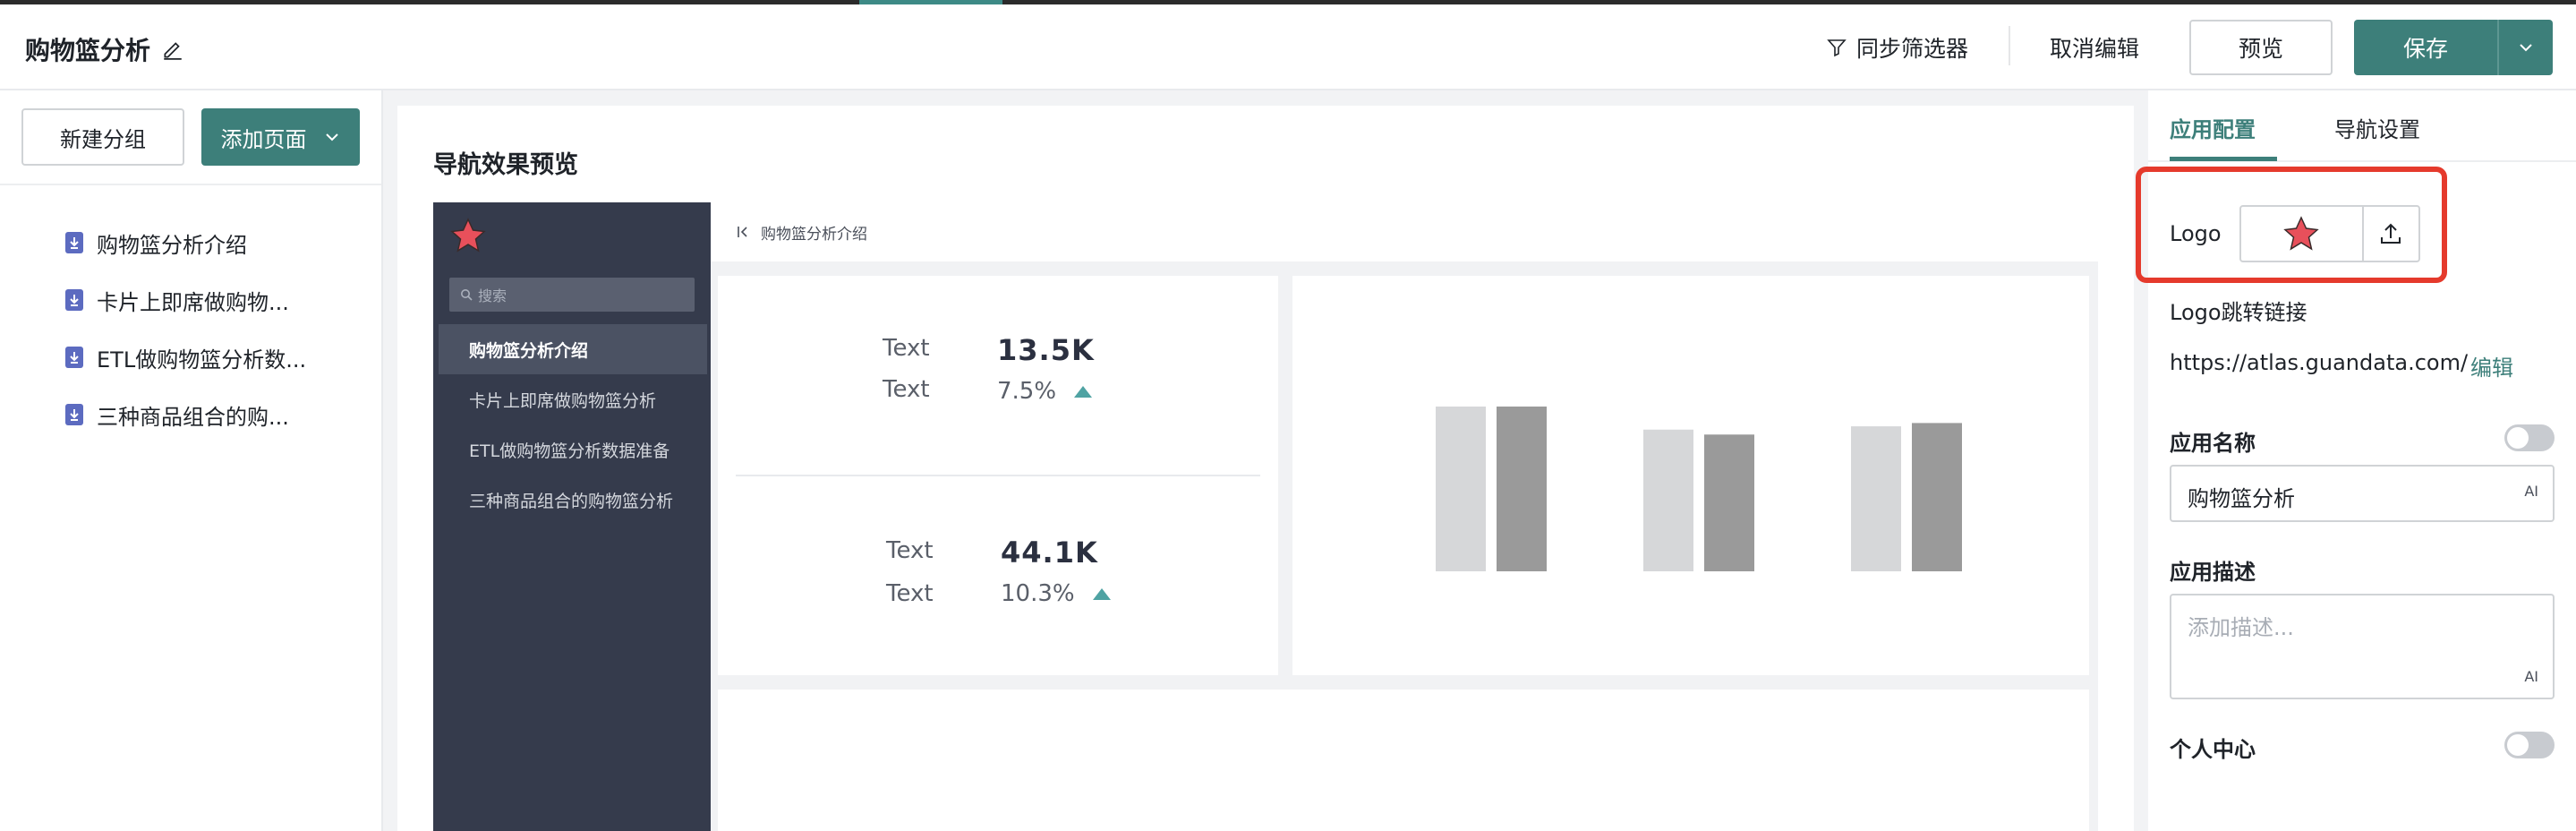 This screenshot has width=2576, height=831. I want to click on logo-highlight-box, so click(2291, 225).